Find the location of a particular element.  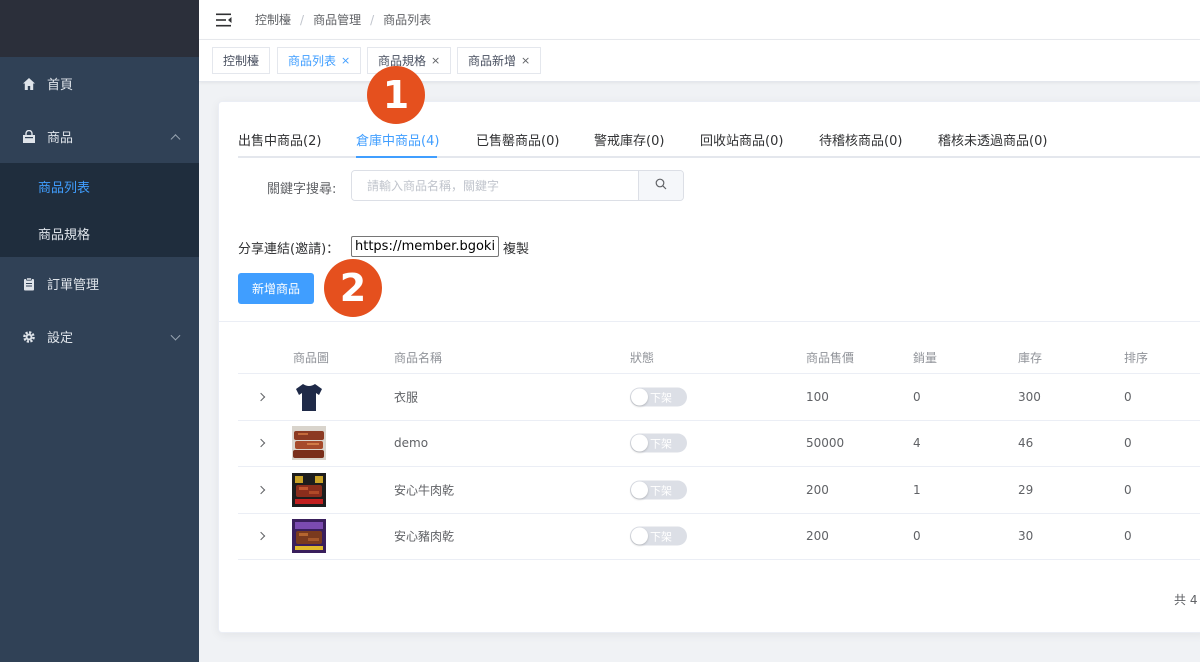

sidebar-item-label: 商品 is located at coordinates (60, 138).